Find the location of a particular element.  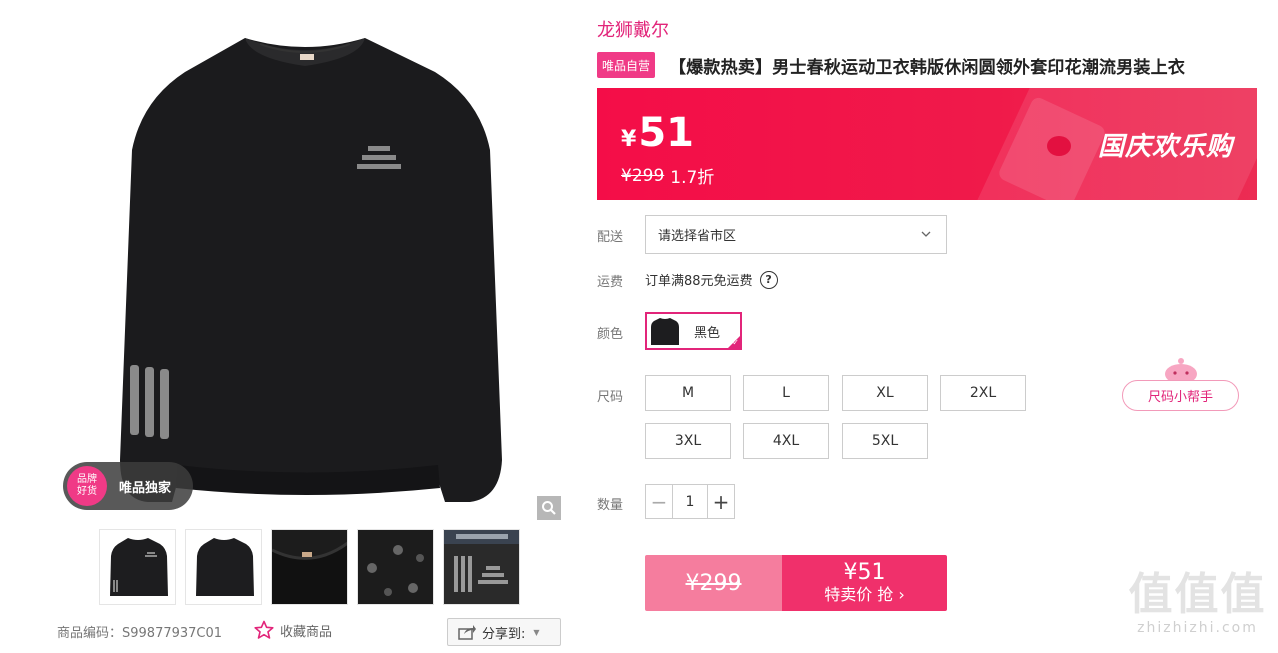

quantity-decrease-button: − is located at coordinates (659, 501).